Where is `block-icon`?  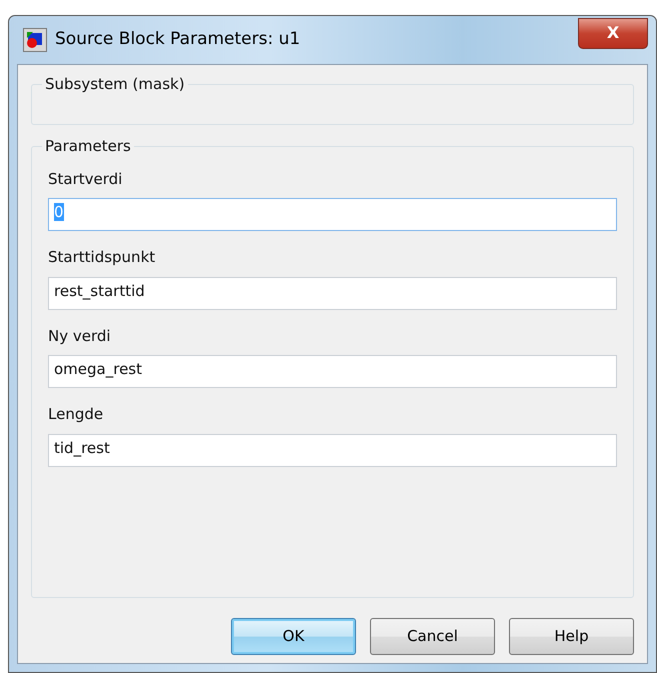 block-icon is located at coordinates (35, 40).